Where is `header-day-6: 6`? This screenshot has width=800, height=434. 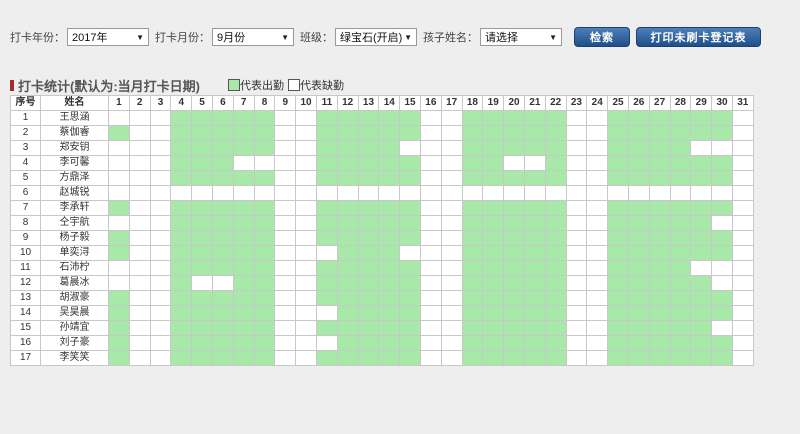 header-day-6: 6 is located at coordinates (222, 103).